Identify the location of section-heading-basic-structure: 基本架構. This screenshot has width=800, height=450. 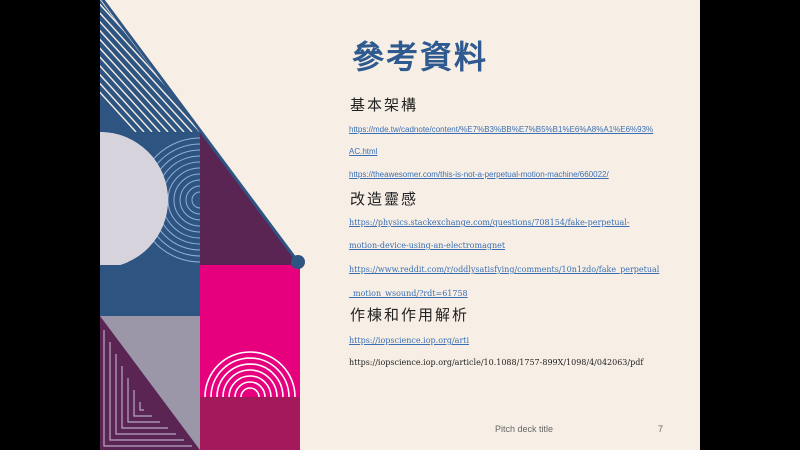
(384, 105).